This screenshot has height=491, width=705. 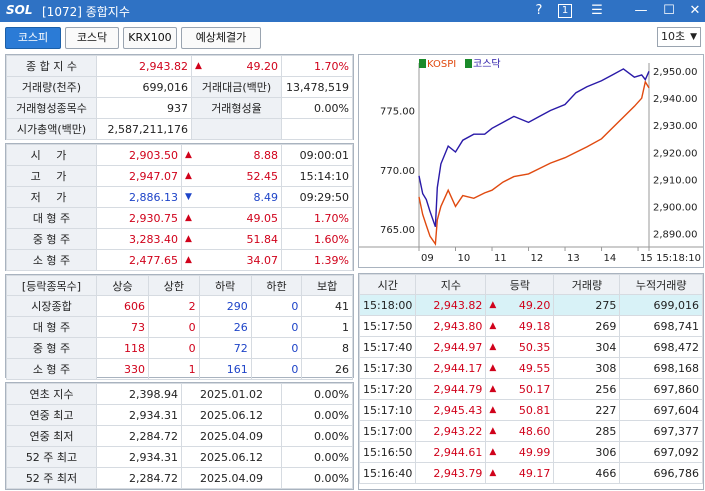 What do you see at coordinates (530, 452) in the screenshot?
I see `tick-row: 15:16:50 2,944.61 49.99 306 697,092` at bounding box center [530, 452].